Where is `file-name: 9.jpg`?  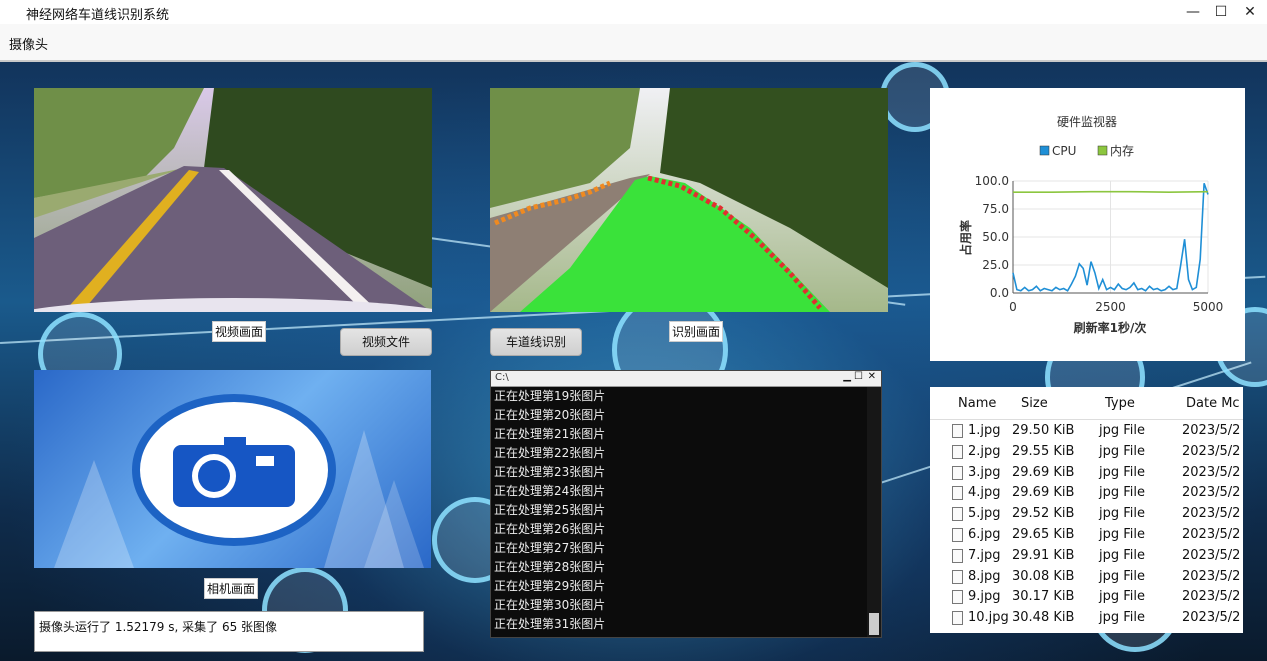
file-name: 9.jpg is located at coordinates (984, 597).